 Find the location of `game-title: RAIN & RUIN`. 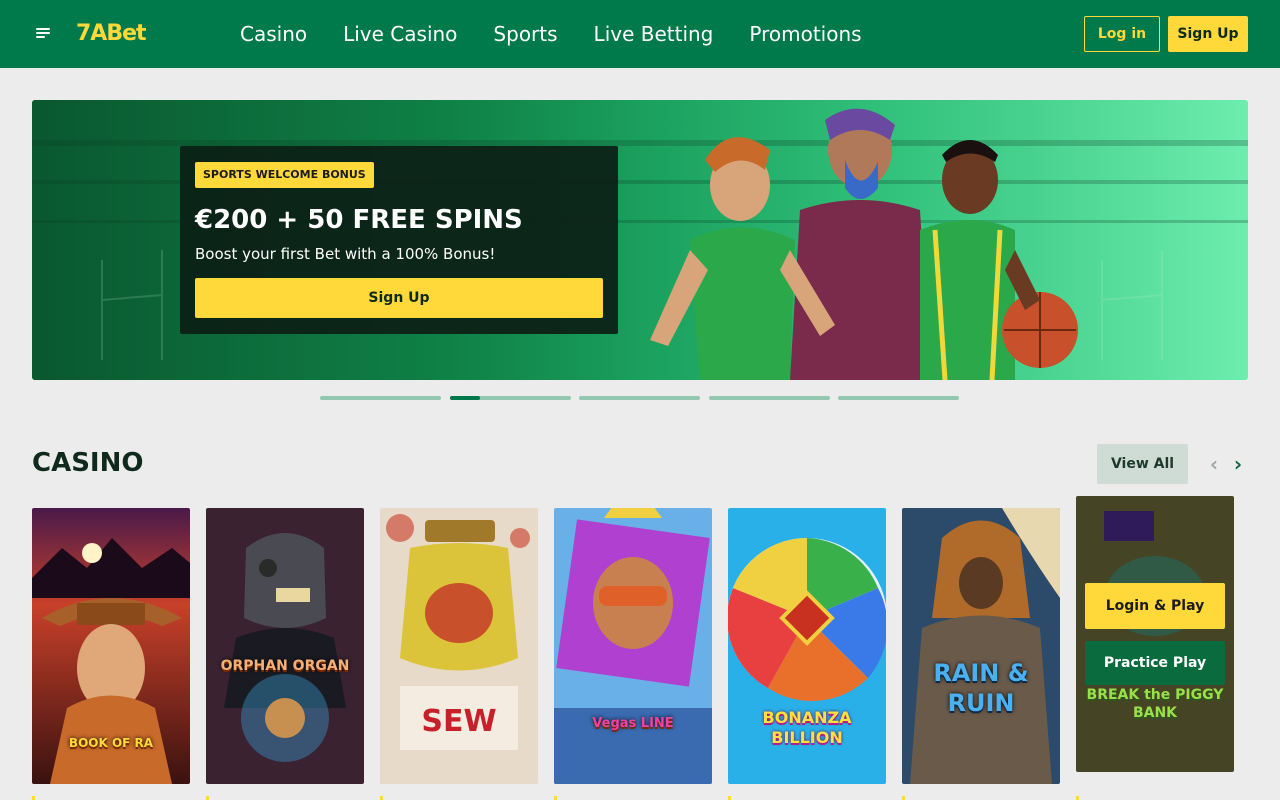

game-title: RAIN & RUIN is located at coordinates (981, 688).